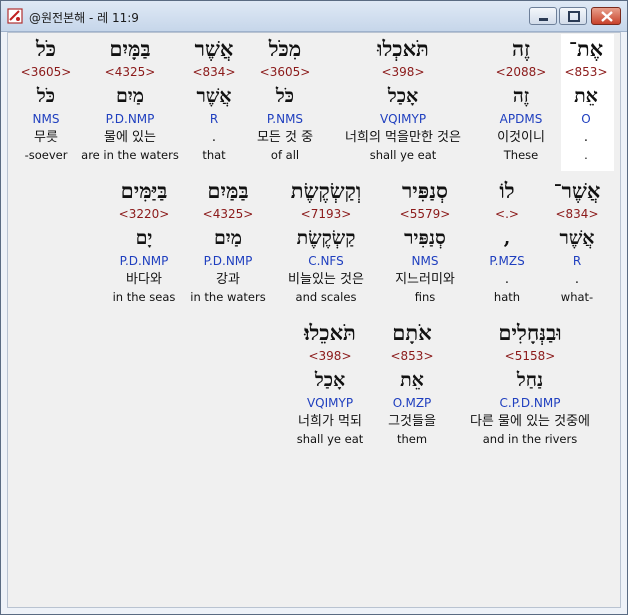  Describe the element at coordinates (507, 214) in the screenshot. I see `strong-number: <.>` at that location.